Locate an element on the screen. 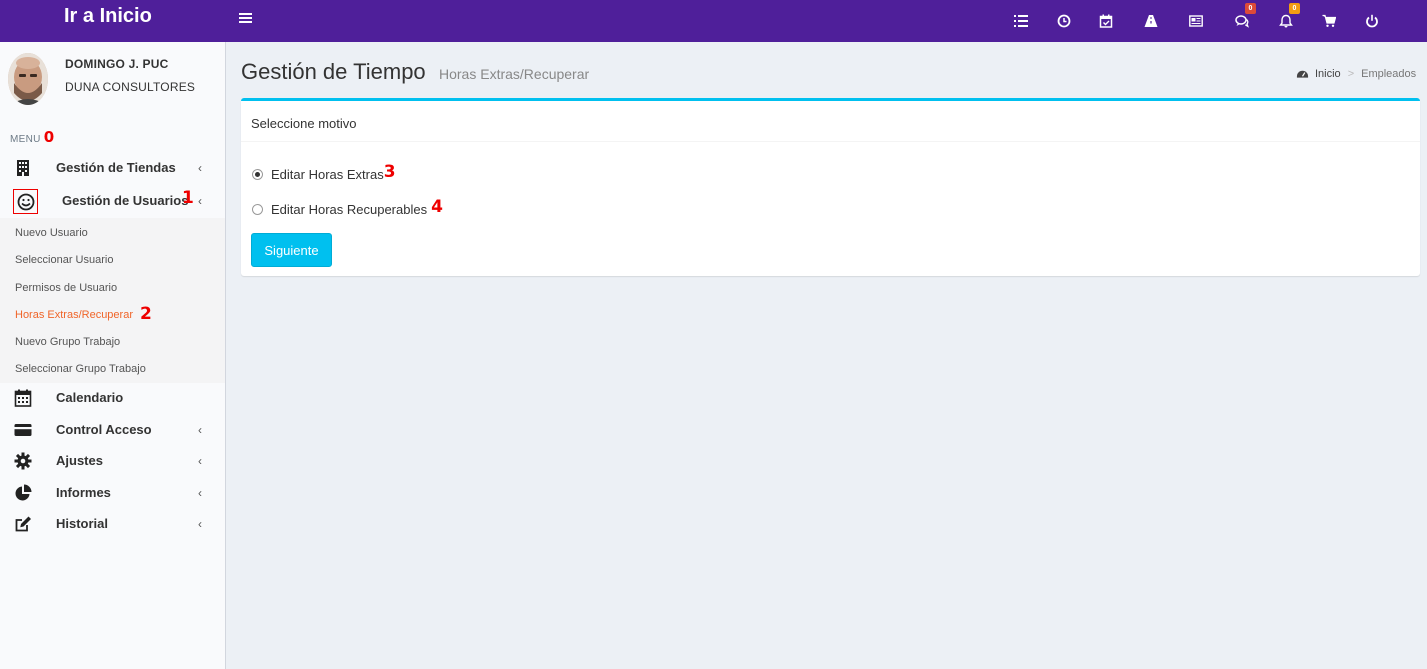  dashboard-icon is located at coordinates (1302, 74).